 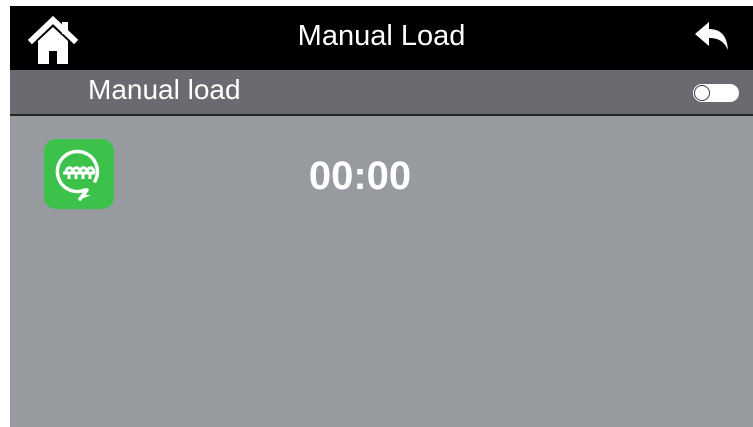 What do you see at coordinates (702, 93) in the screenshot?
I see `toggle-knob` at bounding box center [702, 93].